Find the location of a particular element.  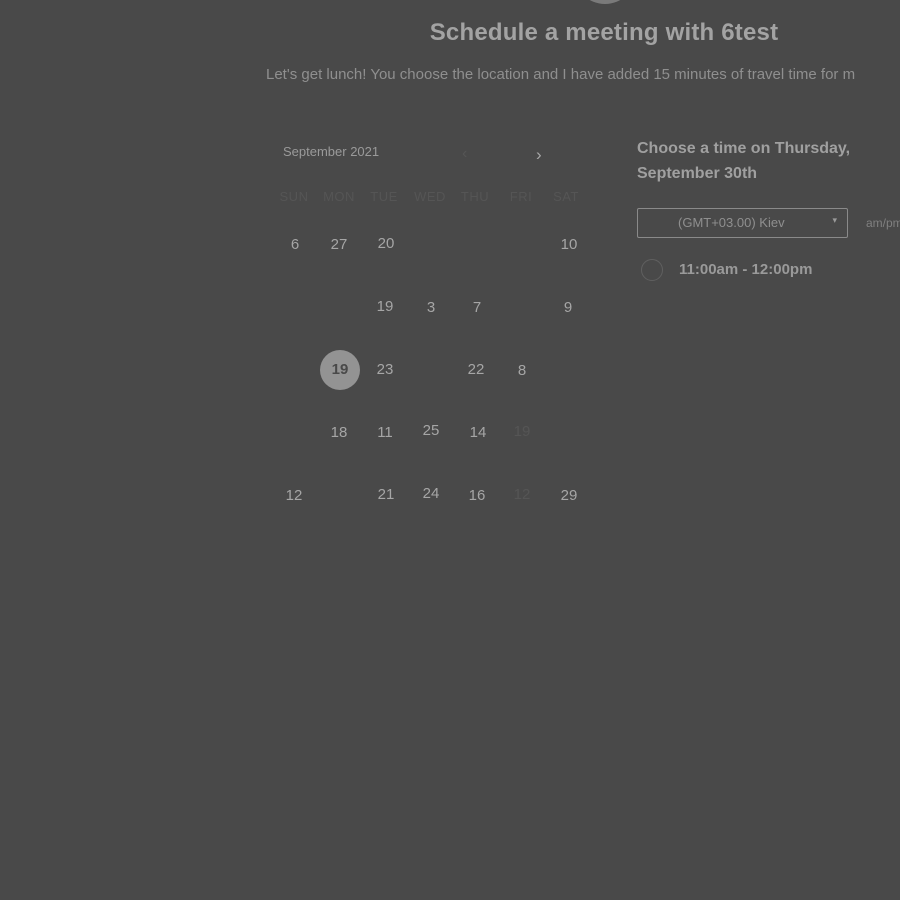

radio-button is located at coordinates (652, 270).